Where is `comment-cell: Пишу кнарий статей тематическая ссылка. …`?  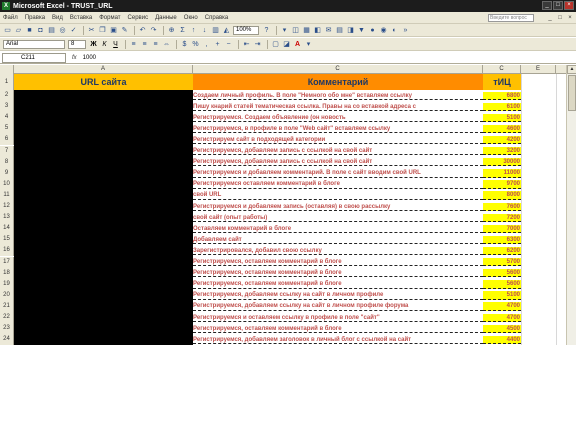 comment-cell: Пишу кнарий статей тематическая ссылка. … is located at coordinates (338, 107).